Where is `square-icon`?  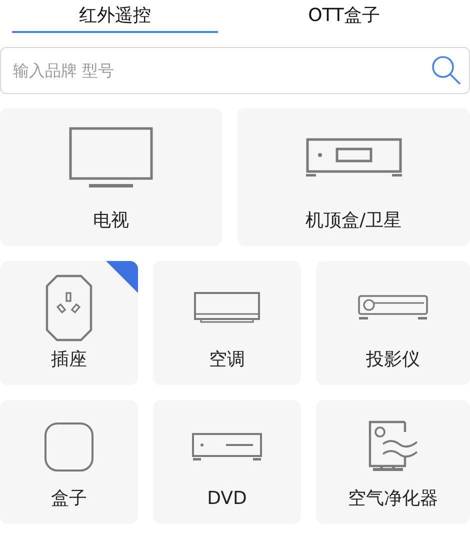 square-icon is located at coordinates (69, 447).